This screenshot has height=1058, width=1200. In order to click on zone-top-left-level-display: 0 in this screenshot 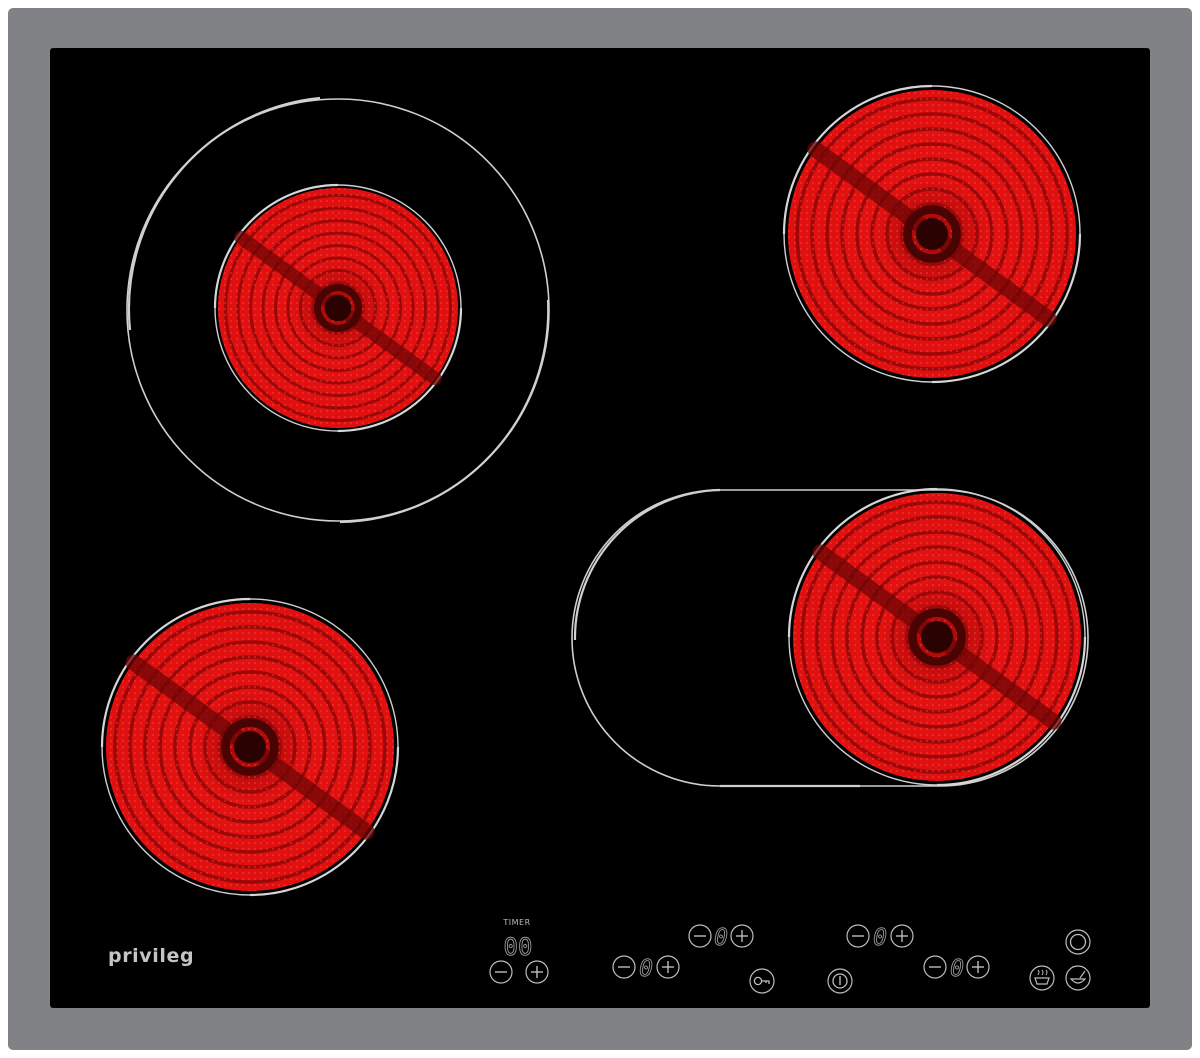, I will do `click(721, 938)`.